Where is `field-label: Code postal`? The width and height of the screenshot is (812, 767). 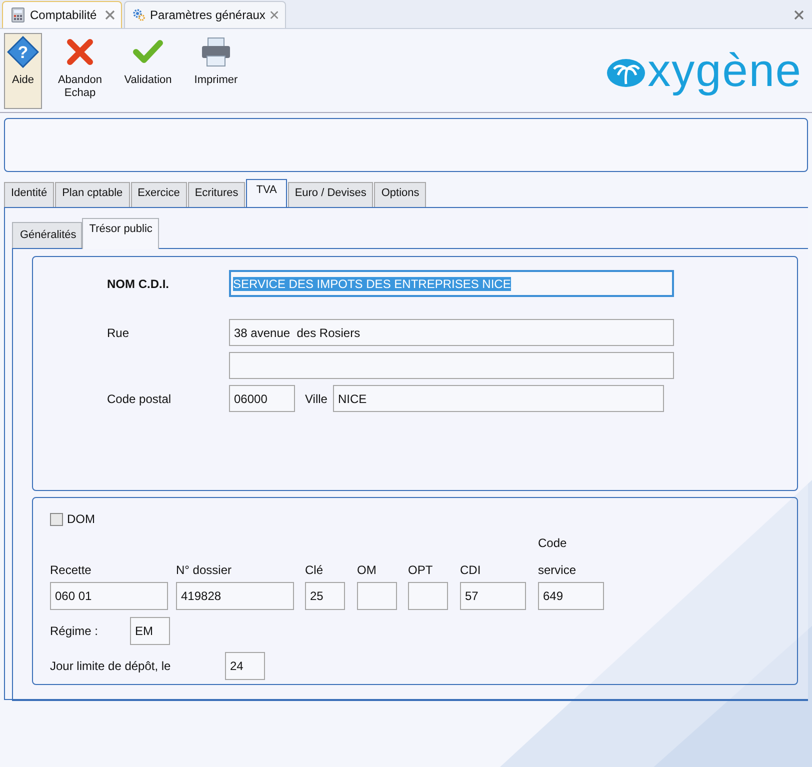 field-label: Code postal is located at coordinates (139, 399).